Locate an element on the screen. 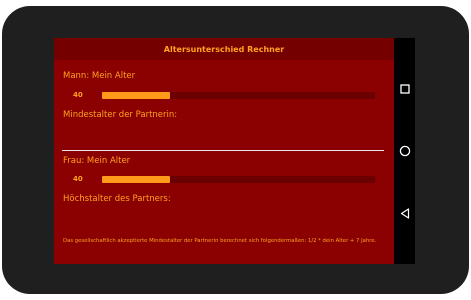 This screenshot has width=471, height=300. app-title-bar: Altersunterschied Rechner is located at coordinates (224, 49).